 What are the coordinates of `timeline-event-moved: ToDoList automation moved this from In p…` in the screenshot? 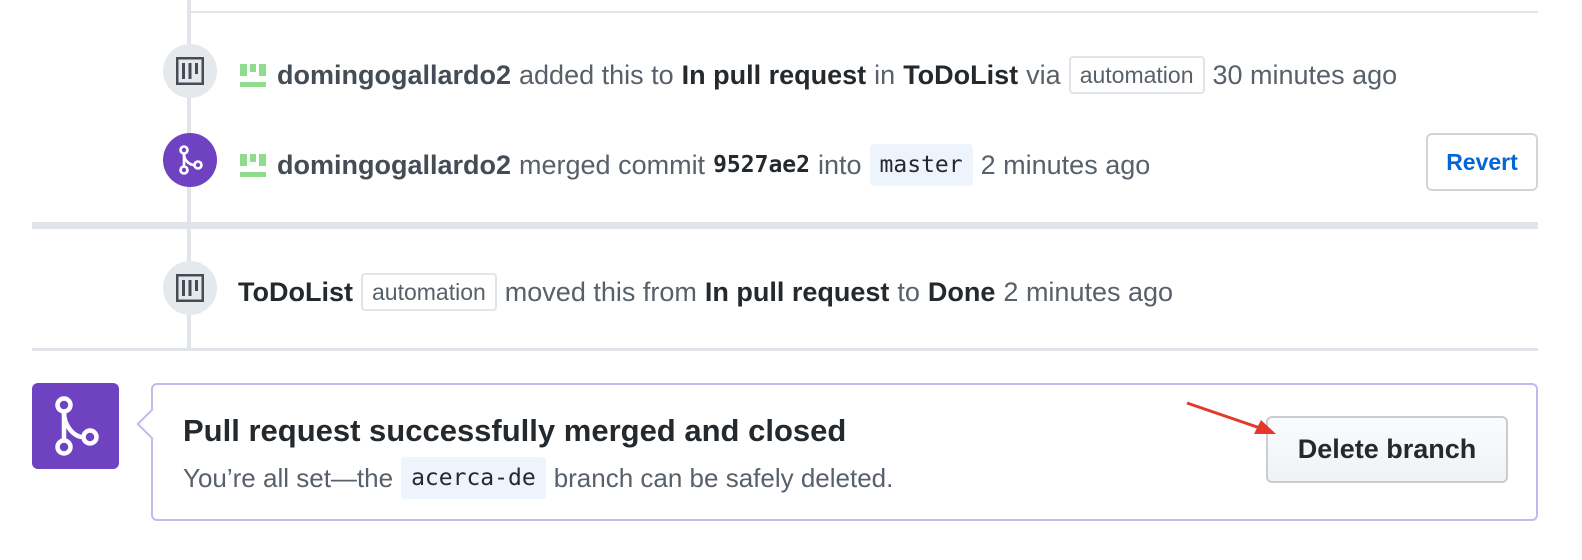 It's located at (705, 292).